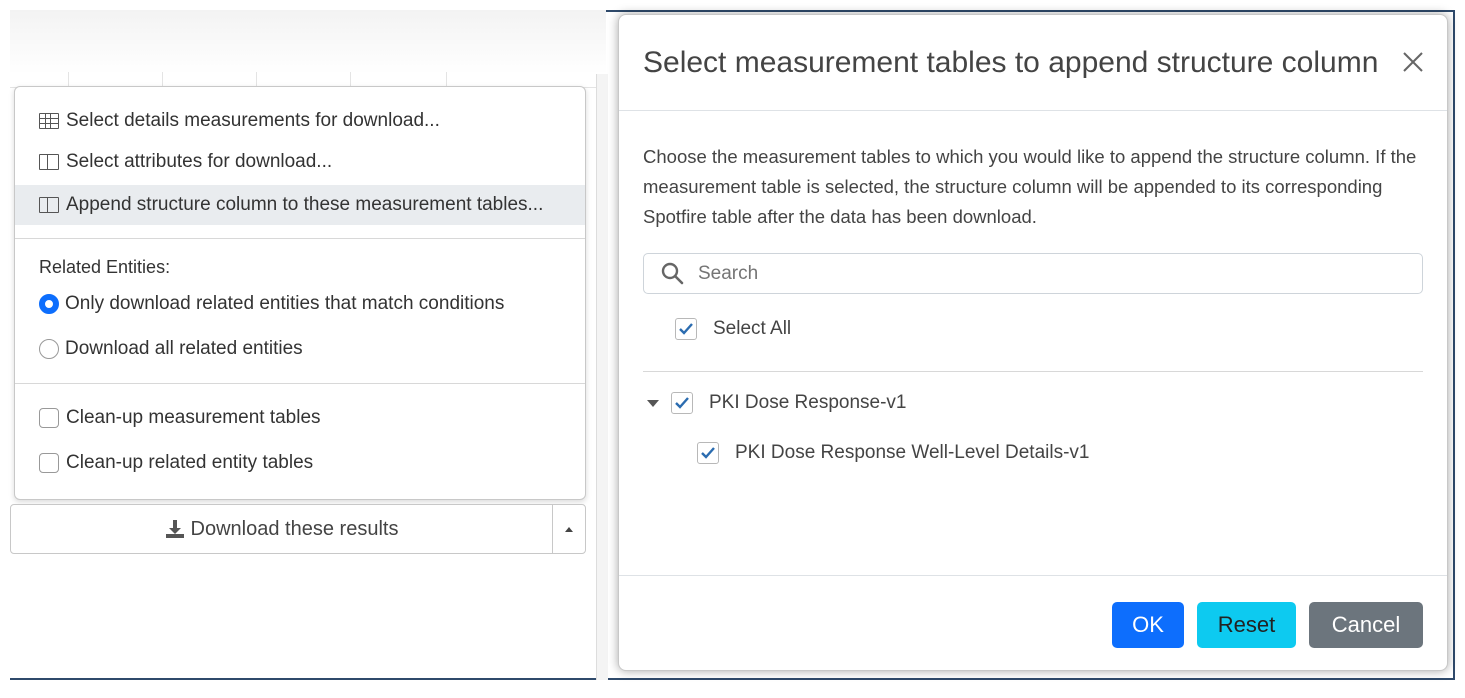 Image resolution: width=1465 pixels, height=698 pixels. I want to click on search-box, so click(1033, 273).